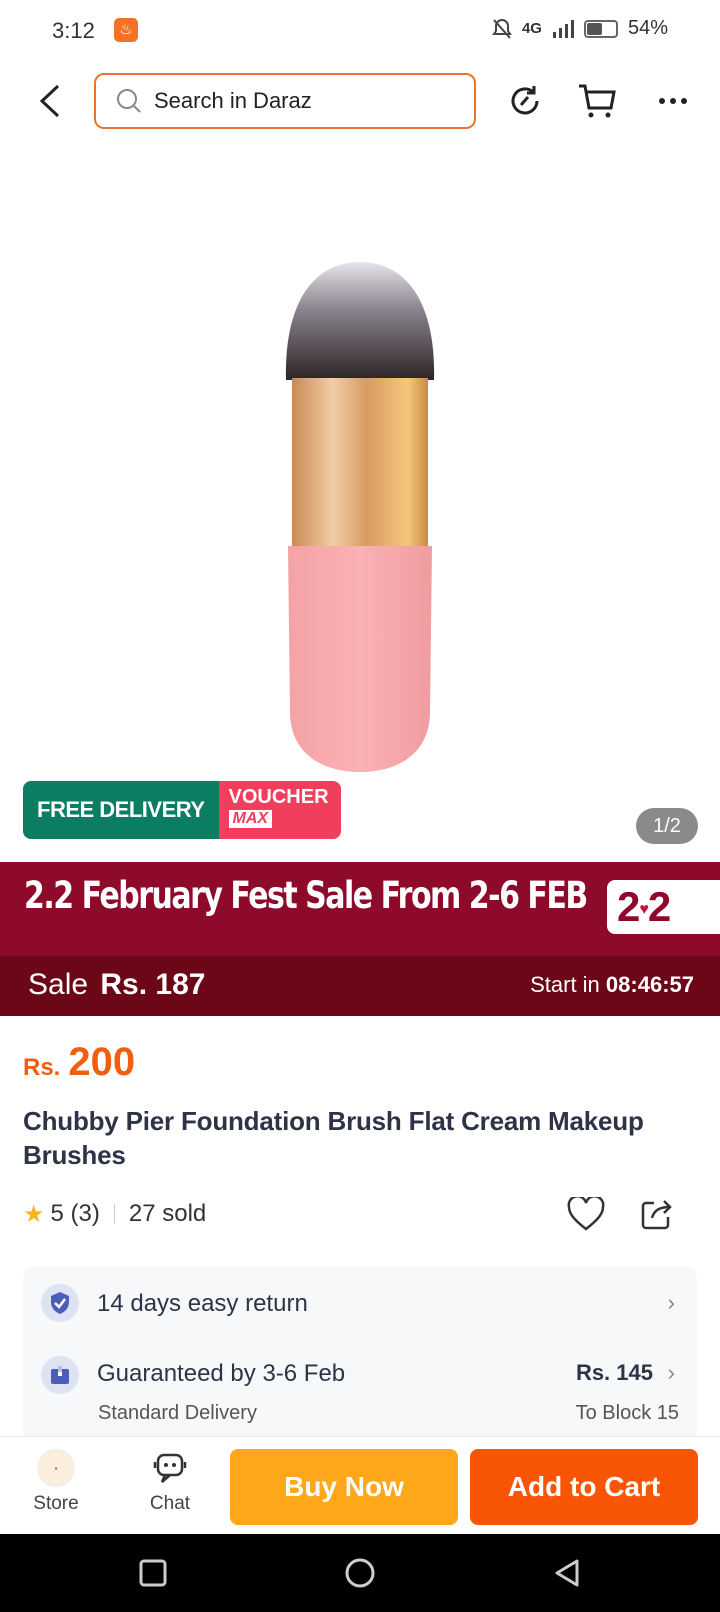 The height and width of the screenshot is (1612, 720). What do you see at coordinates (114, 1214) in the screenshot?
I see `divider` at bounding box center [114, 1214].